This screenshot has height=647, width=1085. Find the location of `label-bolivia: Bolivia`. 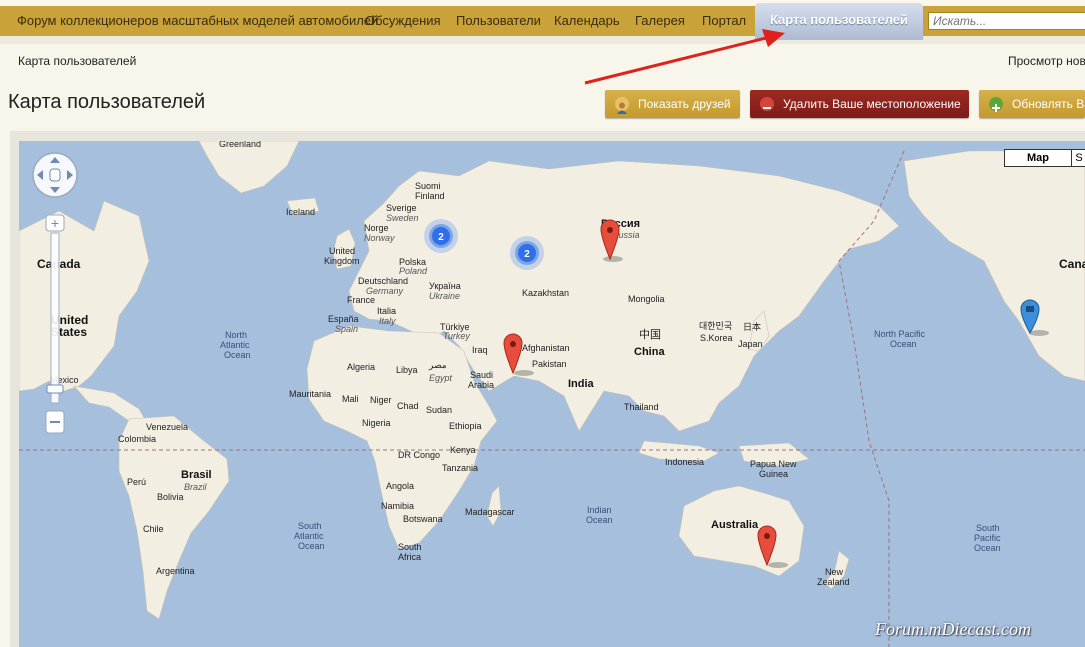

label-bolivia: Bolivia is located at coordinates (170, 497).